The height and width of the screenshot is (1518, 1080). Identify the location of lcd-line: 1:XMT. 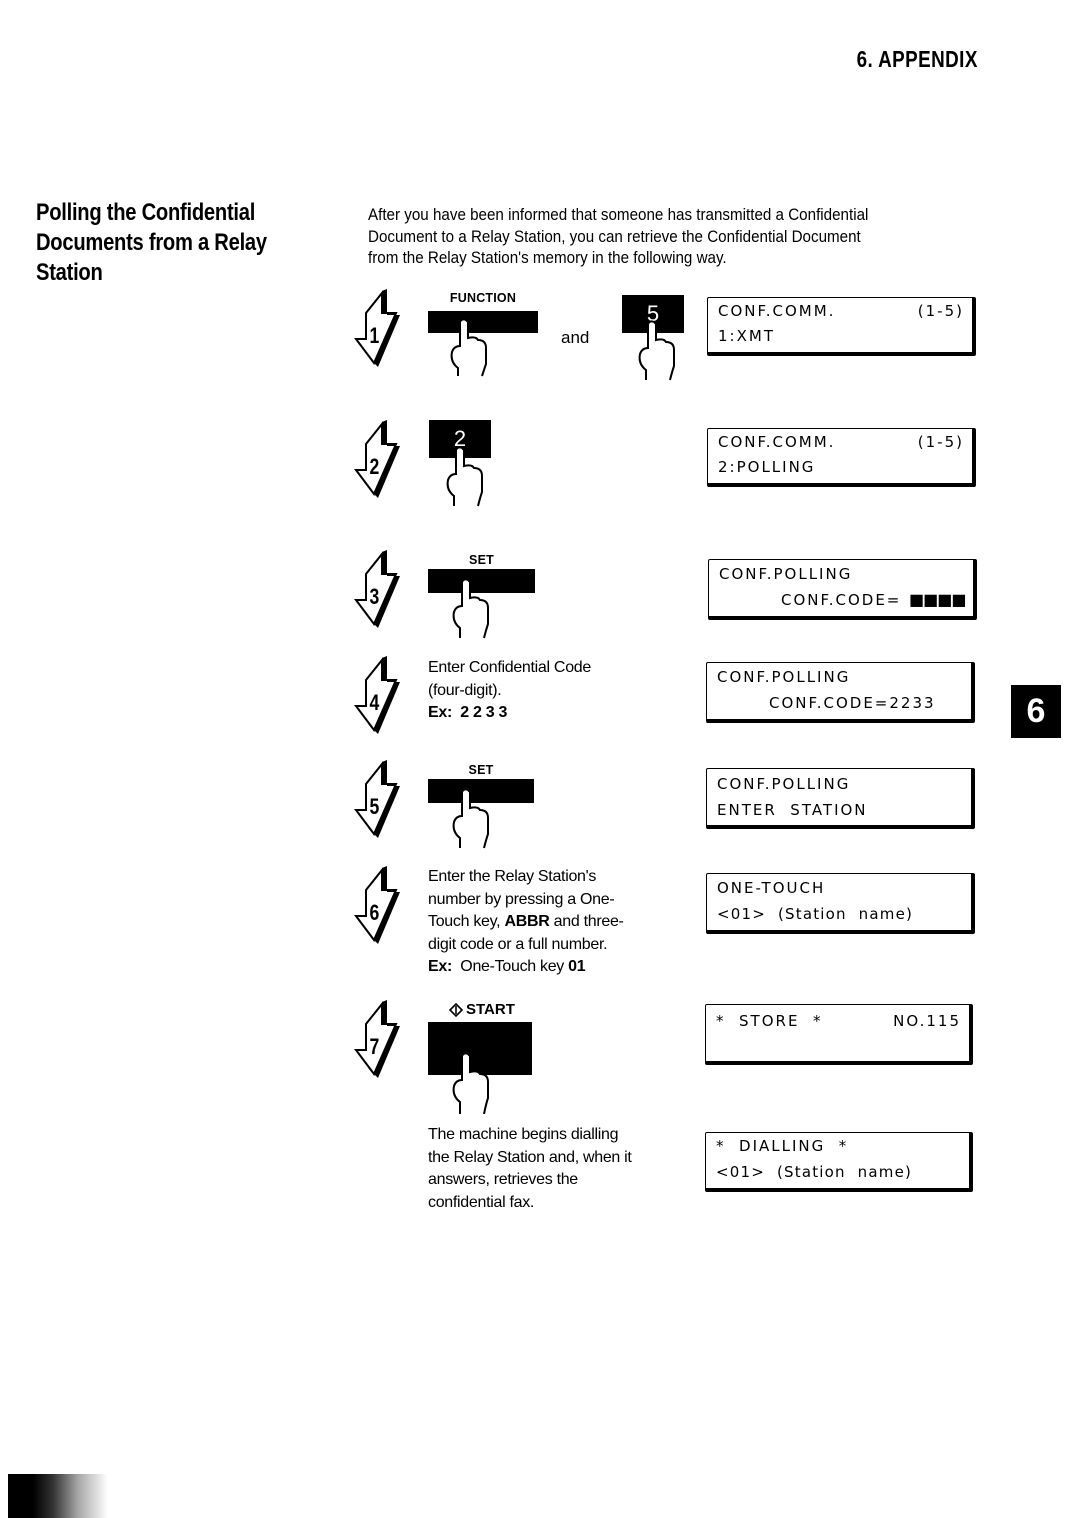
(746, 336).